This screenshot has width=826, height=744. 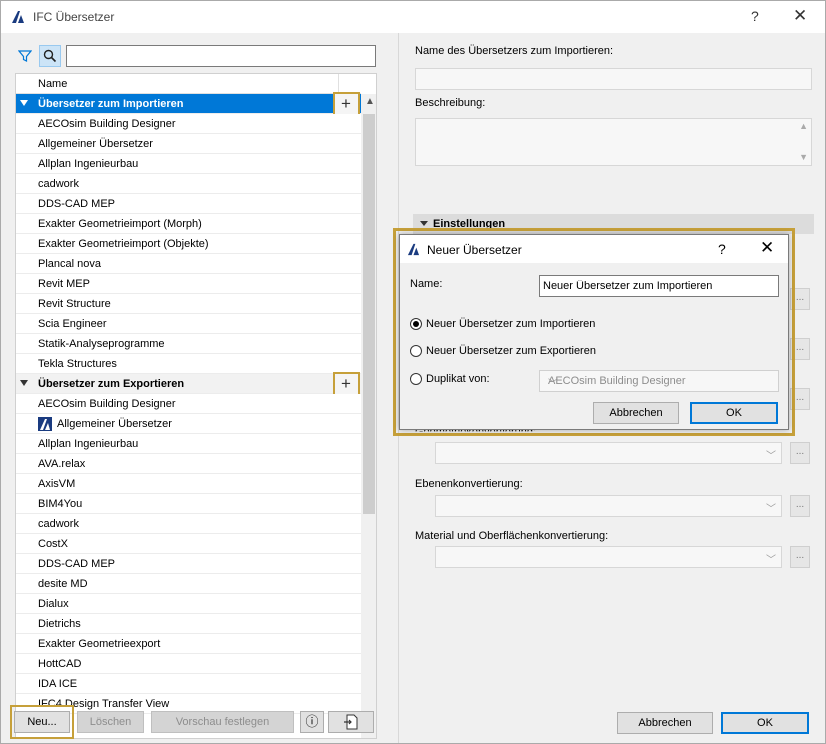 What do you see at coordinates (222, 722) in the screenshot?
I see `preview-button: Vorschau festlegen` at bounding box center [222, 722].